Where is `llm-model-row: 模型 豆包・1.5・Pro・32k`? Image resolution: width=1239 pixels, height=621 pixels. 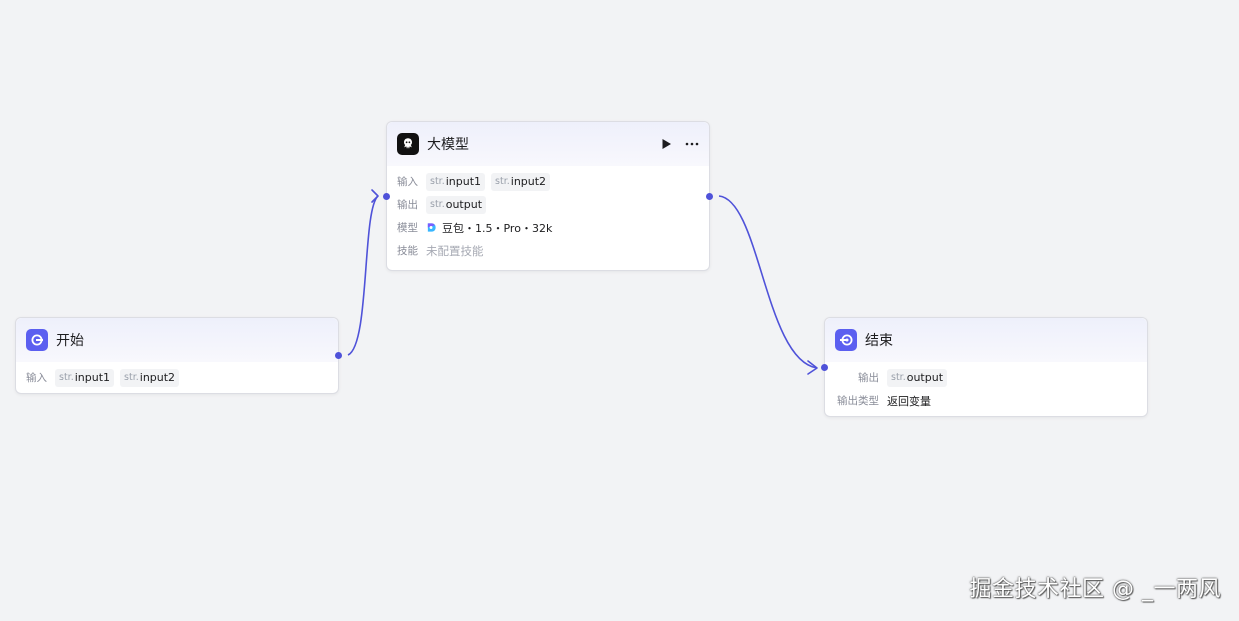 llm-model-row: 模型 豆包・1.5・Pro・32k is located at coordinates (548, 227).